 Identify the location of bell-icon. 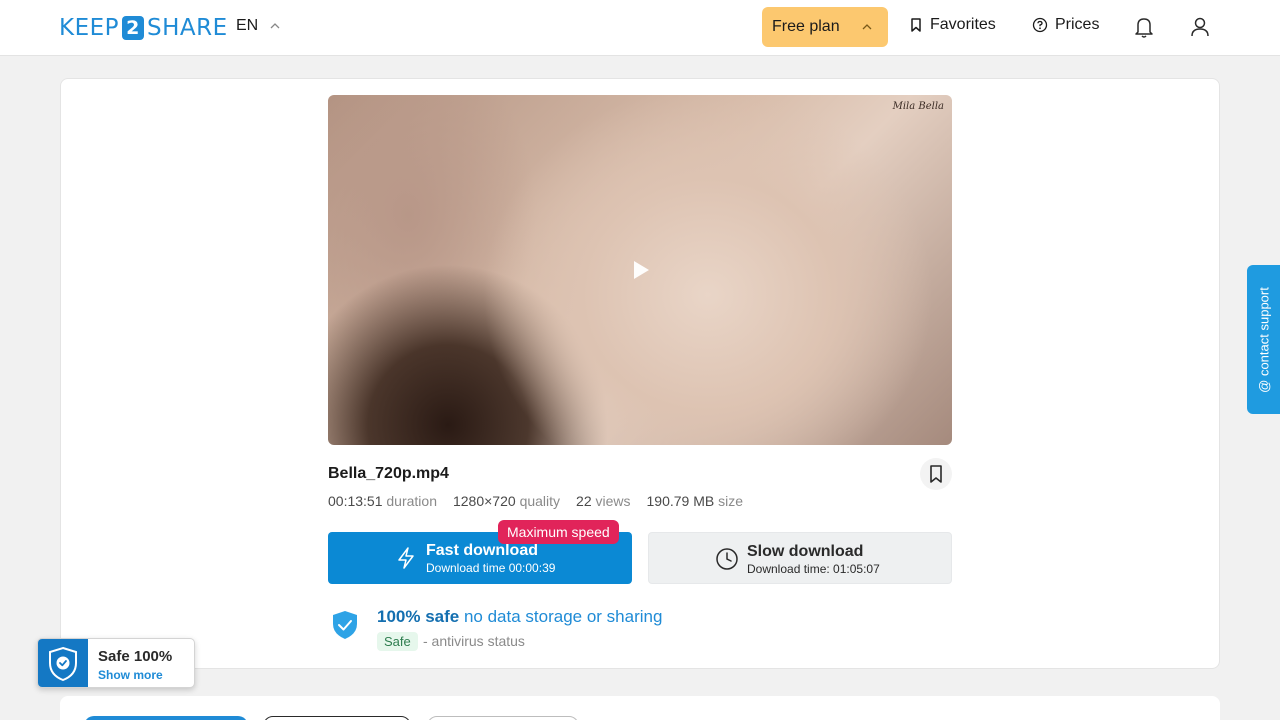
(1144, 27).